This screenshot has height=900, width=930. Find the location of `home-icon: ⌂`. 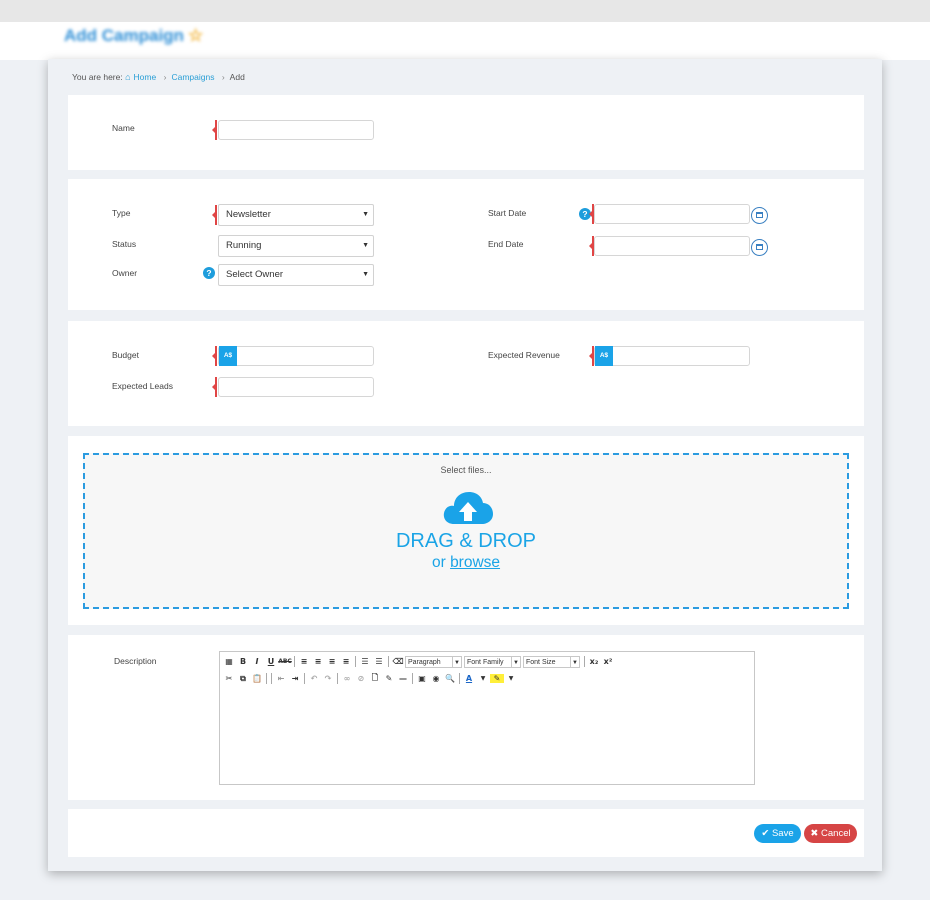

home-icon: ⌂ is located at coordinates (127, 77).